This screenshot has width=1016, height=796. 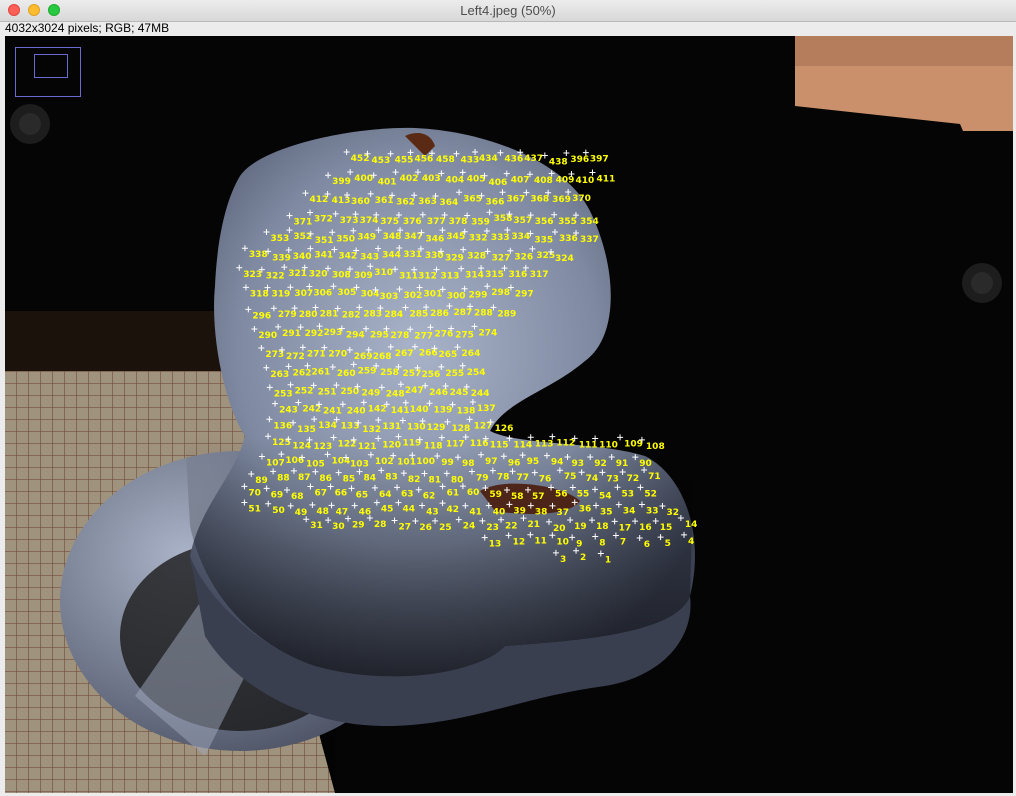 What do you see at coordinates (579, 544) in the screenshot?
I see `landmark-label: 9` at bounding box center [579, 544].